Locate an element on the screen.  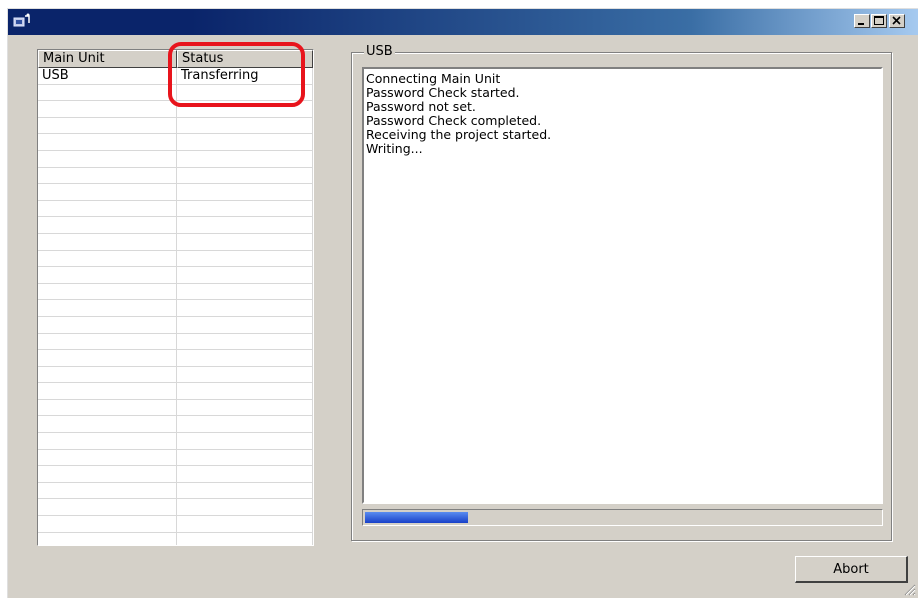
maximize-icon is located at coordinates (879, 20).